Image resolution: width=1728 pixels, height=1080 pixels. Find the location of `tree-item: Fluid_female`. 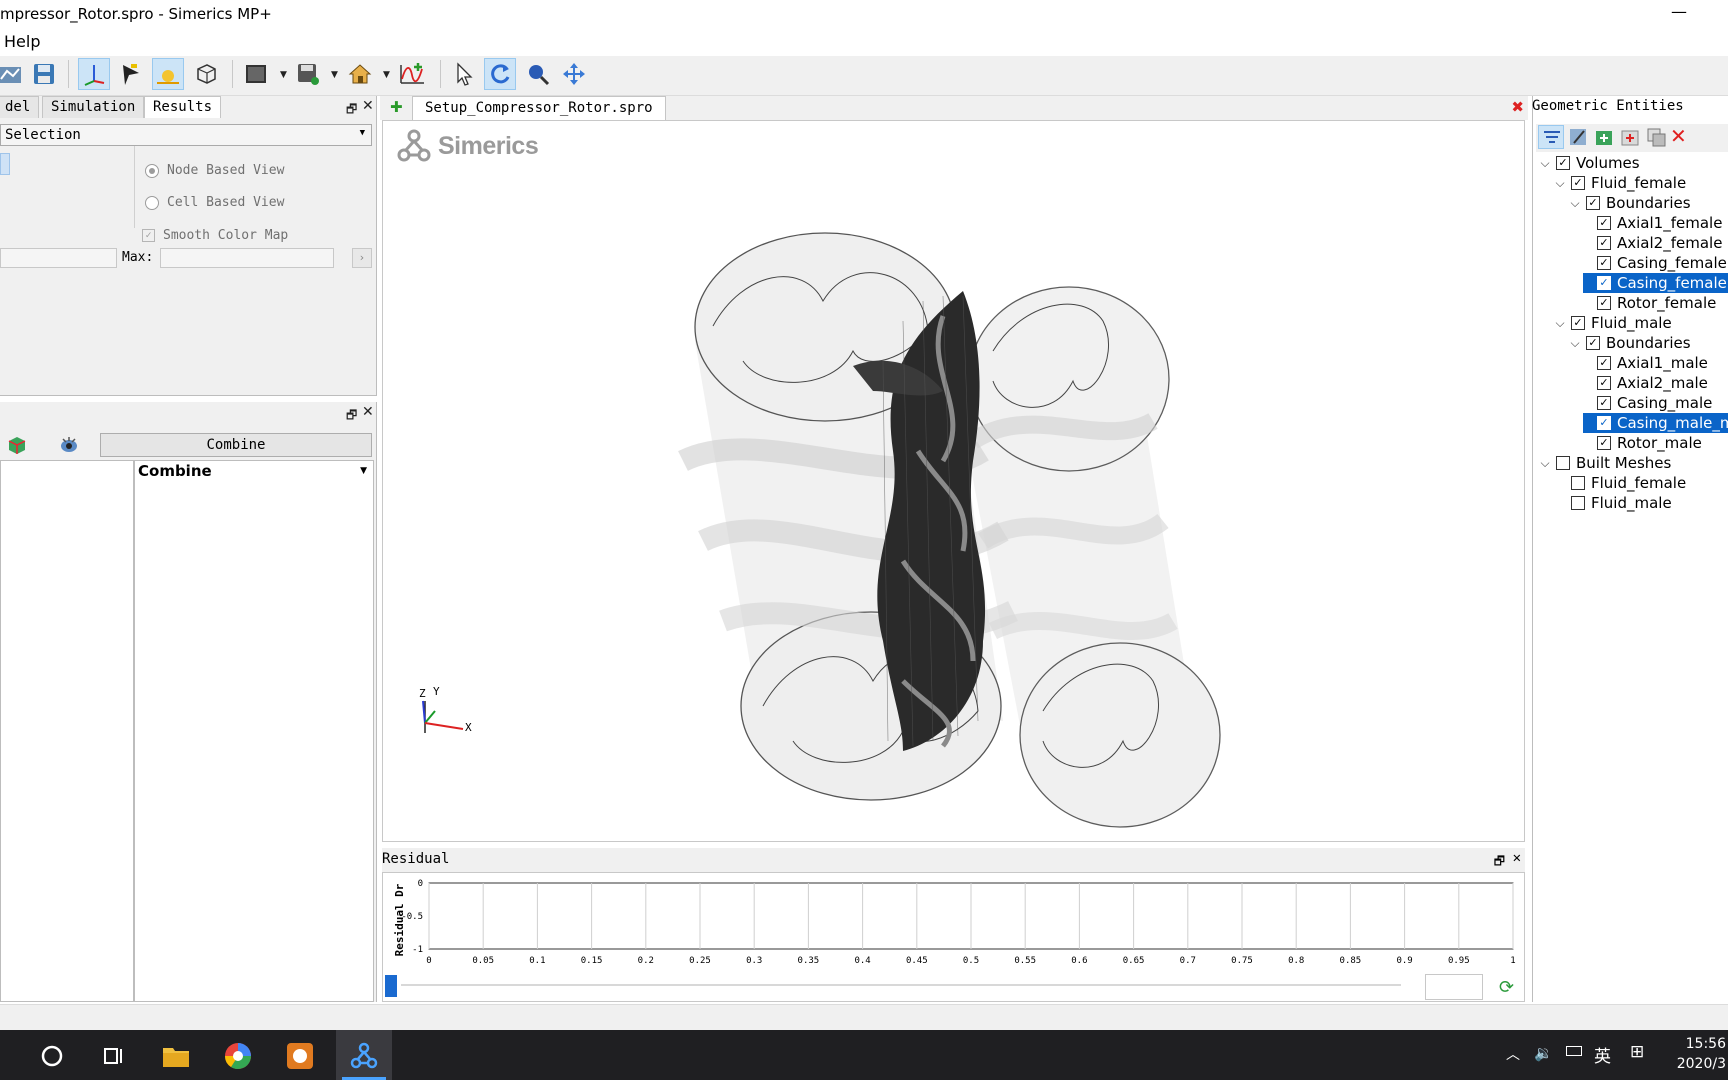

tree-item: Fluid_female is located at coordinates (1640, 483).